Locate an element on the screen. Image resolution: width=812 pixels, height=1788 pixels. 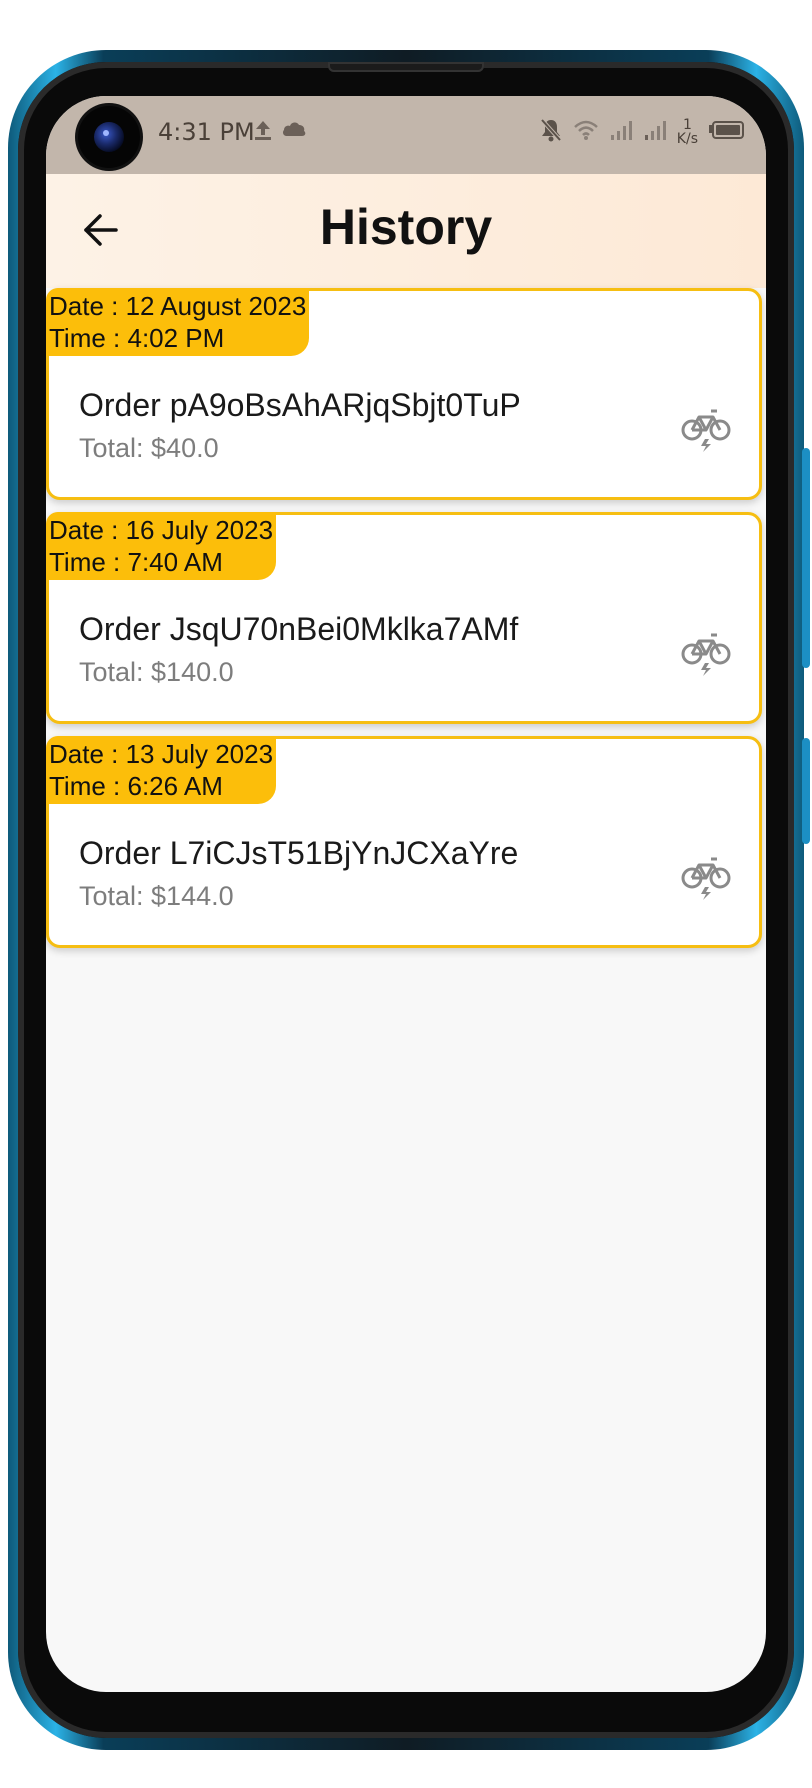
order-date: Date : 12 August 2023 is located at coordinates (178, 306).